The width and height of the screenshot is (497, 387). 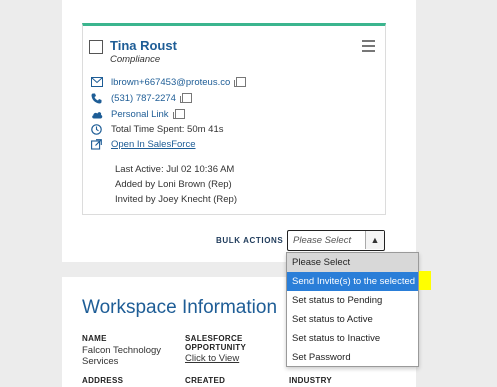 I want to click on phone-row: (531) 787-2274, so click(x=141, y=98).